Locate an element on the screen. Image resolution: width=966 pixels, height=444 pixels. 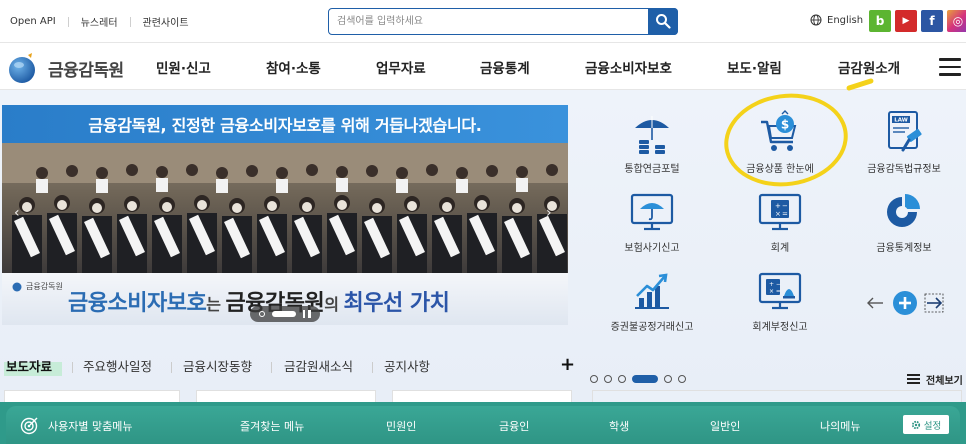
menu-icon is located at coordinates (950, 67).